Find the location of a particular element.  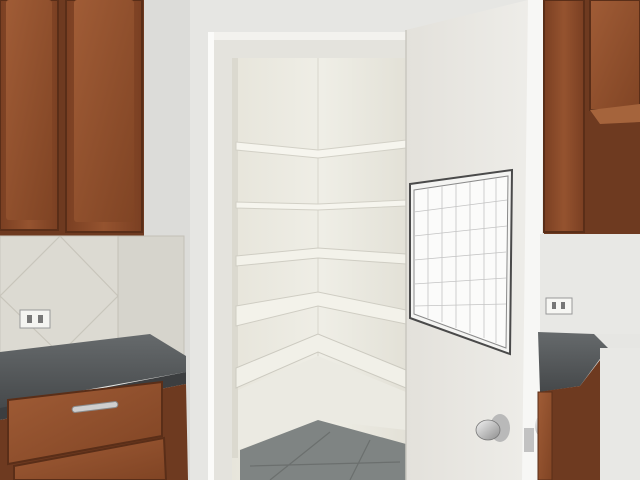

right-wall is located at coordinates (590, 284).